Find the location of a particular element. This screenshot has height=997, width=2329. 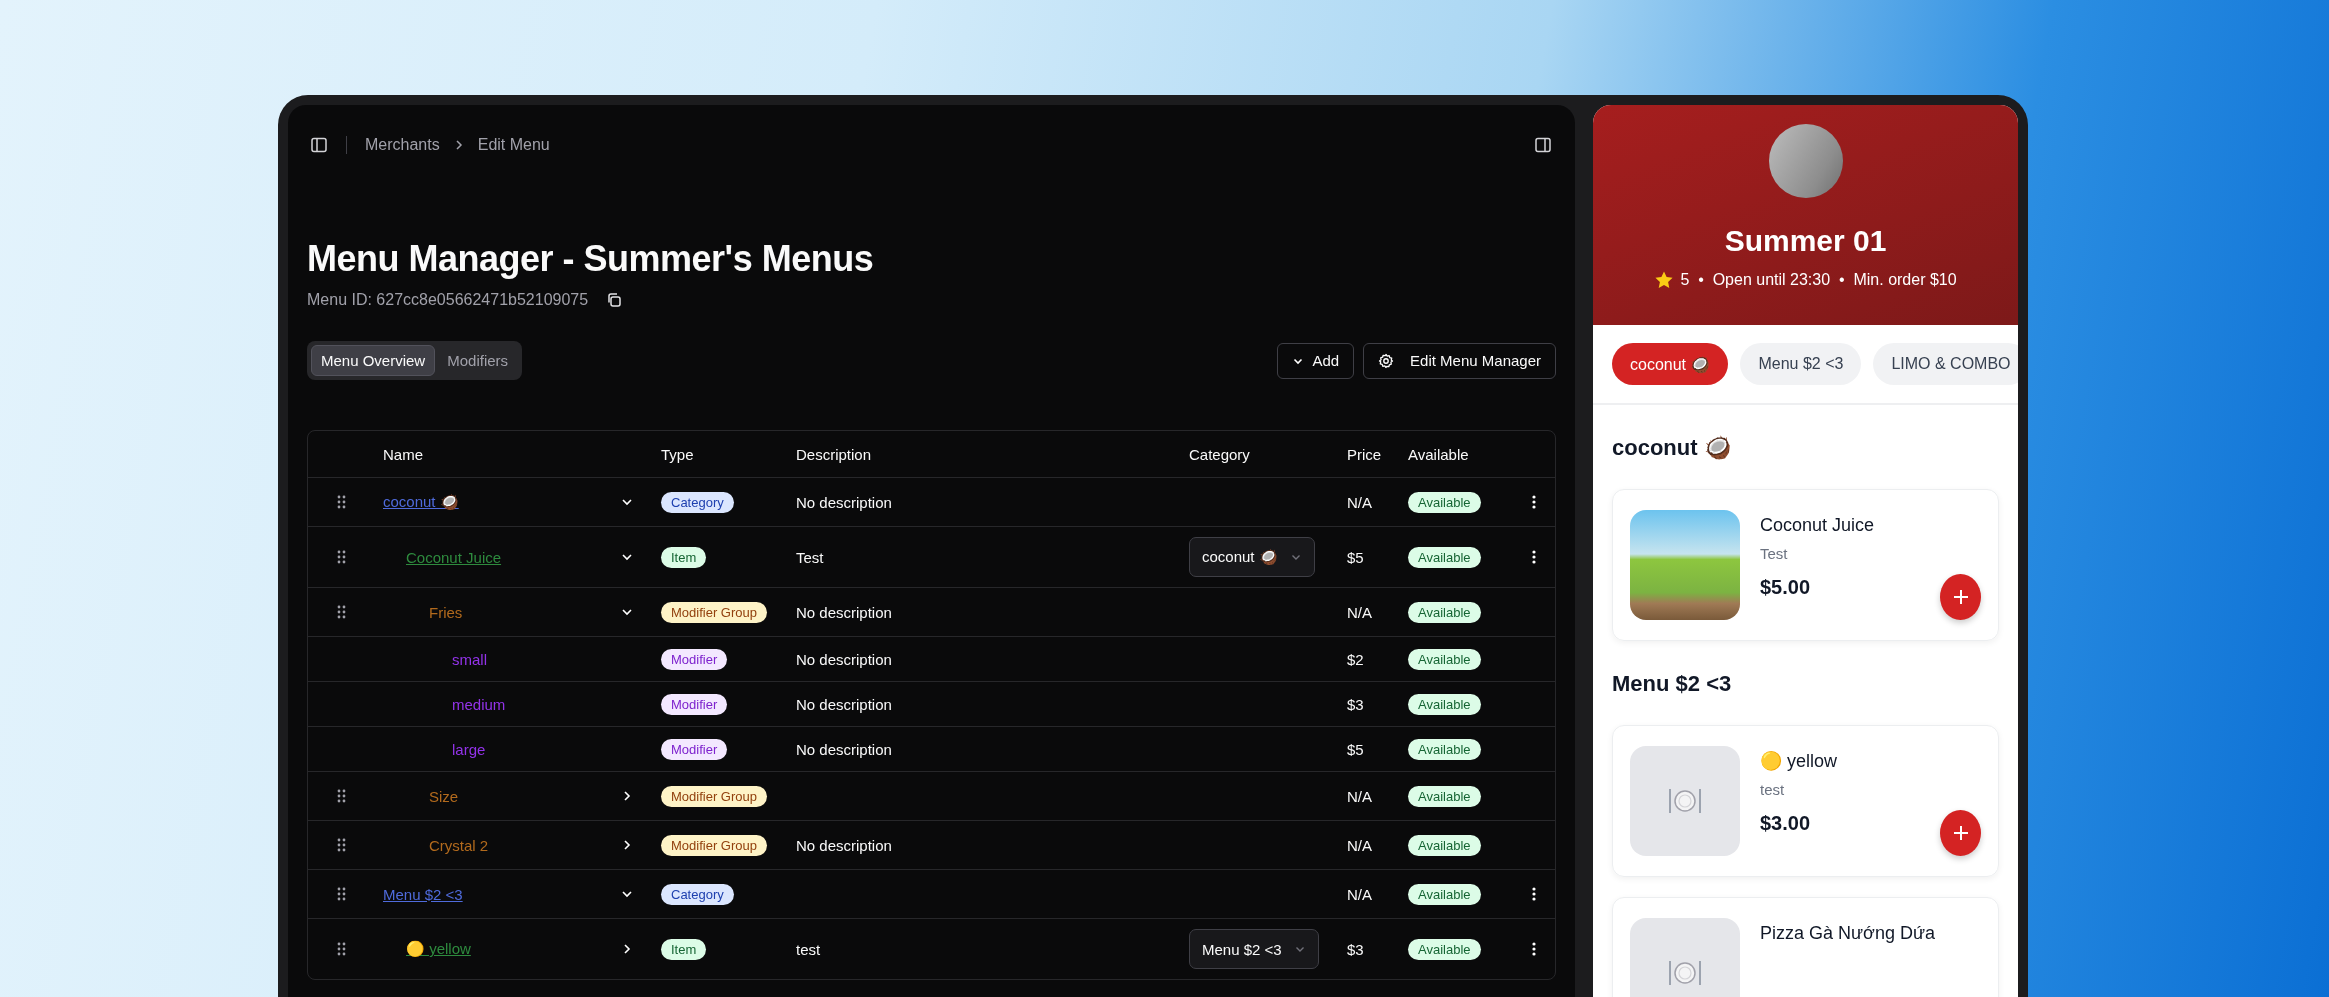

category-link: Menu $2 <3 is located at coordinates (423, 894).